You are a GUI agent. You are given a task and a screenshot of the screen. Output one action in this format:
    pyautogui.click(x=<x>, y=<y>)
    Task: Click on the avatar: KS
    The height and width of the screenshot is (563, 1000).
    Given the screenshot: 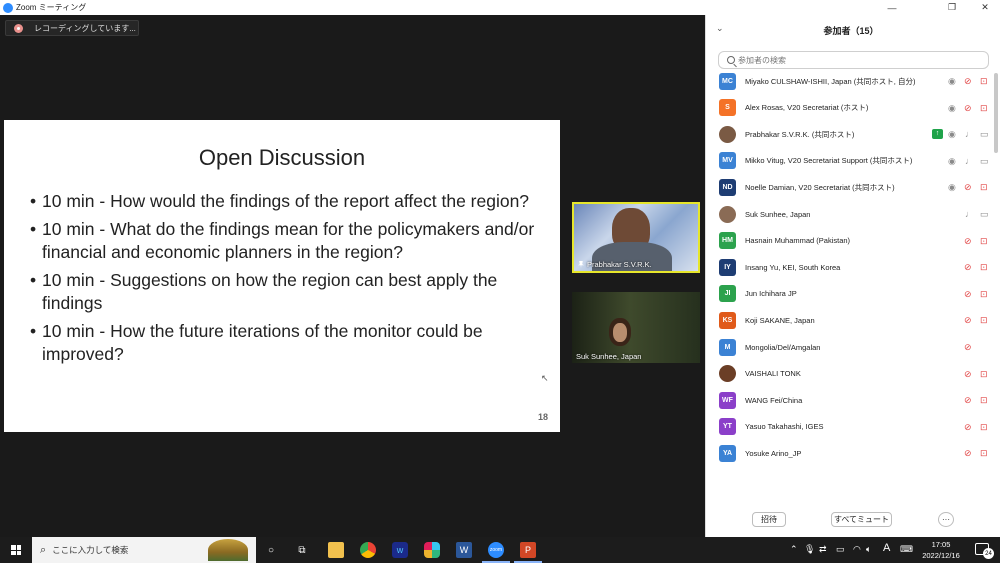 What is the action you would take?
    pyautogui.click(x=727, y=320)
    